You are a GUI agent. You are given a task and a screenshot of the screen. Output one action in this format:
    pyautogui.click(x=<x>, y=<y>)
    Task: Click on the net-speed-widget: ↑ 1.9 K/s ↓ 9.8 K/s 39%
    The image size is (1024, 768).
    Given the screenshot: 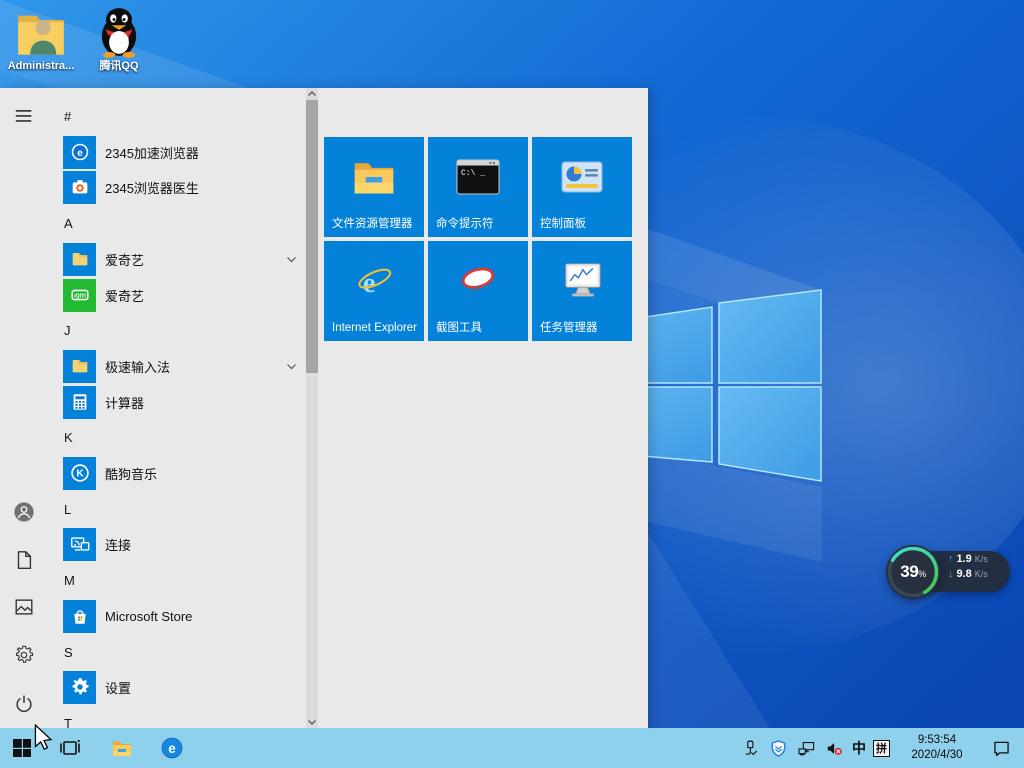 What is the action you would take?
    pyautogui.click(x=949, y=572)
    